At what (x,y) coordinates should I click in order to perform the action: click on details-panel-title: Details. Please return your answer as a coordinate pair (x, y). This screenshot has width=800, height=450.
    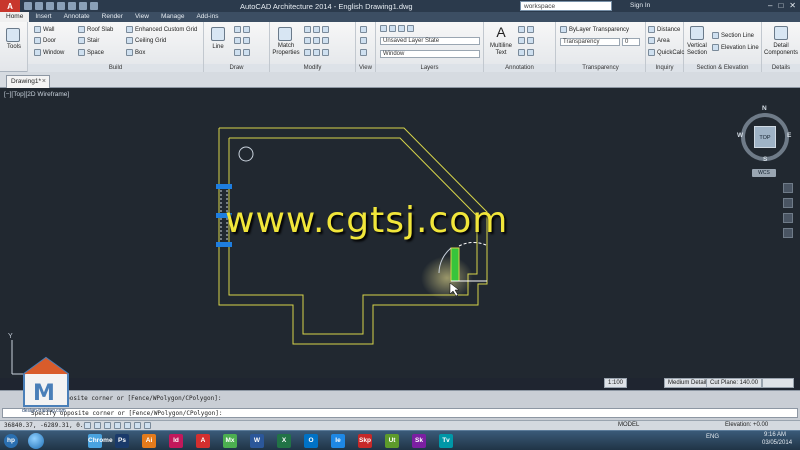
    Looking at the image, I should click on (781, 68).